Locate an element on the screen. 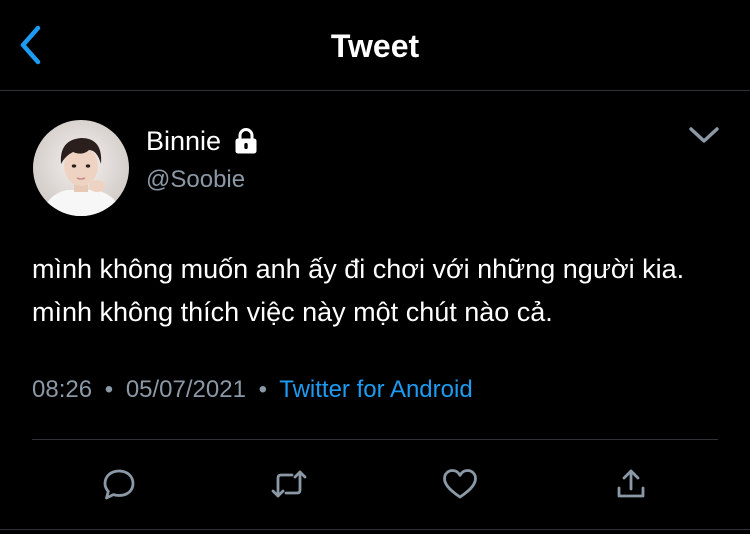 The image size is (750, 534). author-name-row: Binnie is located at coordinates (202, 141).